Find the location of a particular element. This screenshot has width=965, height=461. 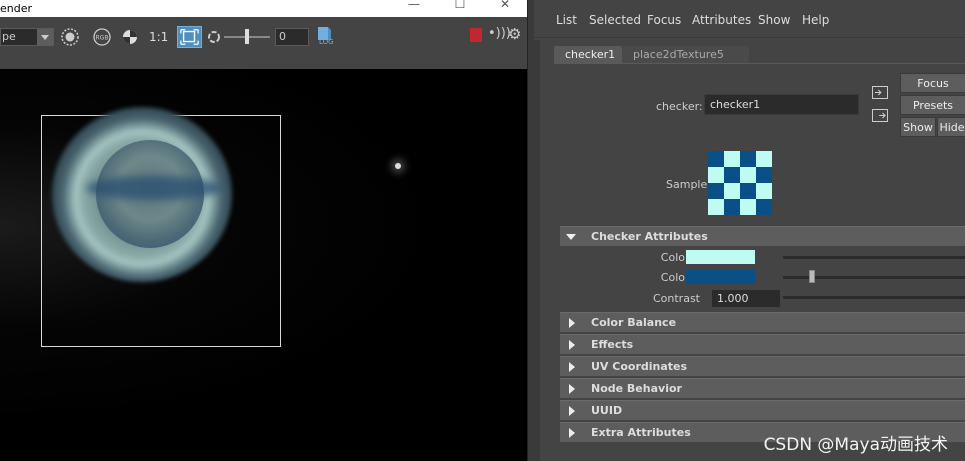

display-mode-value: pe is located at coordinates (9, 36).